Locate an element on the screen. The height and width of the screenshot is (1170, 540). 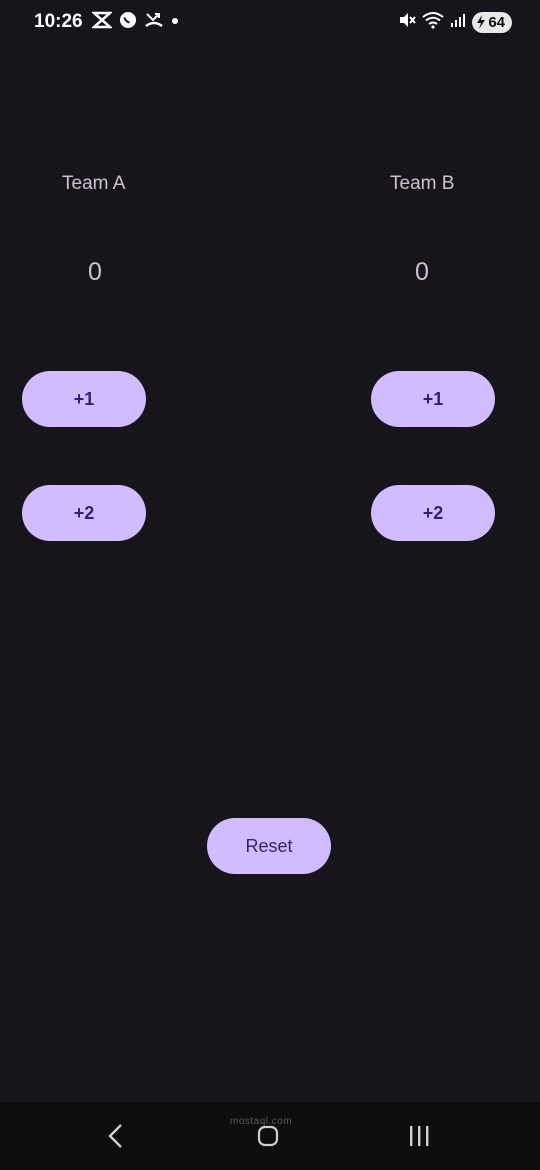
team-a-plus-one-button: +1 is located at coordinates (84, 399).